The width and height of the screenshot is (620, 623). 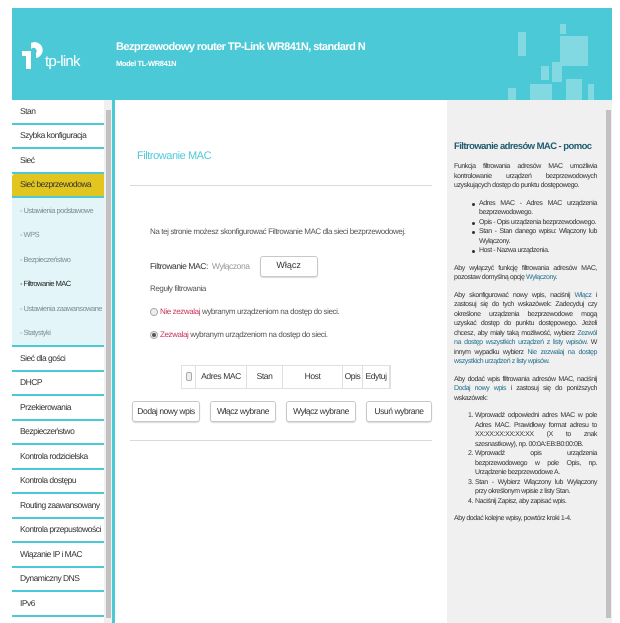 I want to click on logo-text: tp-link, so click(x=62, y=61).